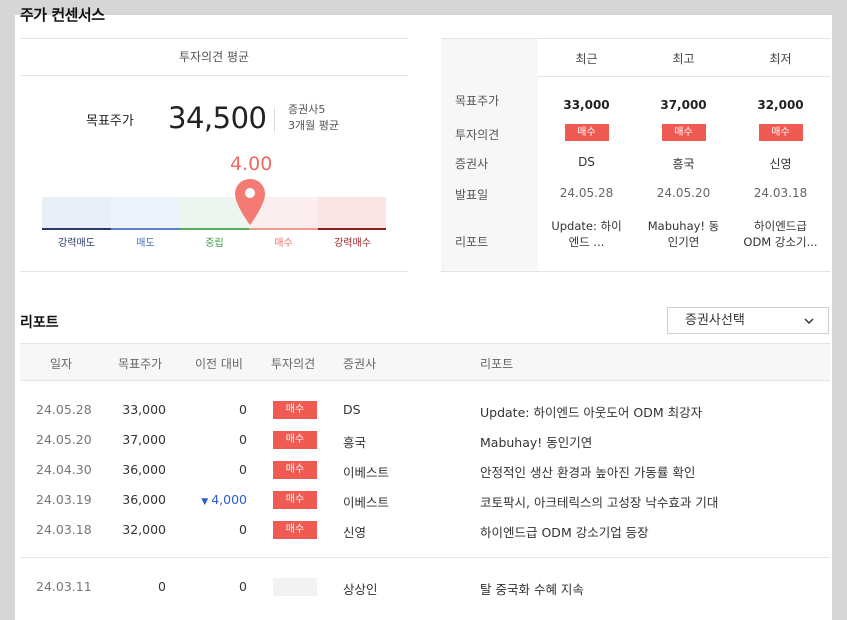  What do you see at coordinates (64, 439) in the screenshot?
I see `row-date: 24.05.20` at bounding box center [64, 439].